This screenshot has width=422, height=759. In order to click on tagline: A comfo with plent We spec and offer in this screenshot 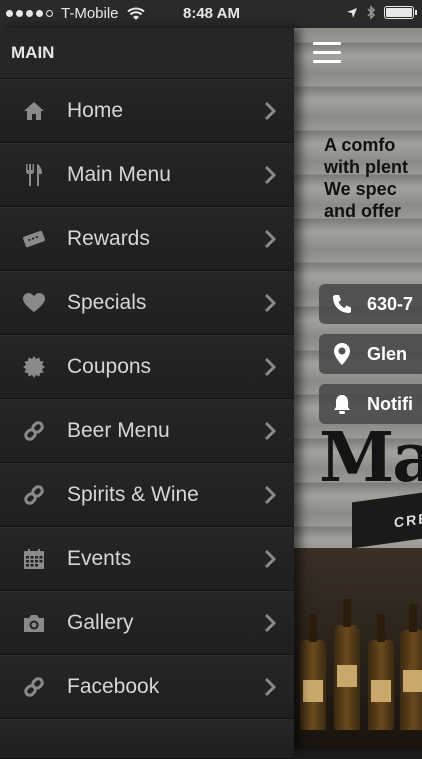, I will do `click(373, 178)`.